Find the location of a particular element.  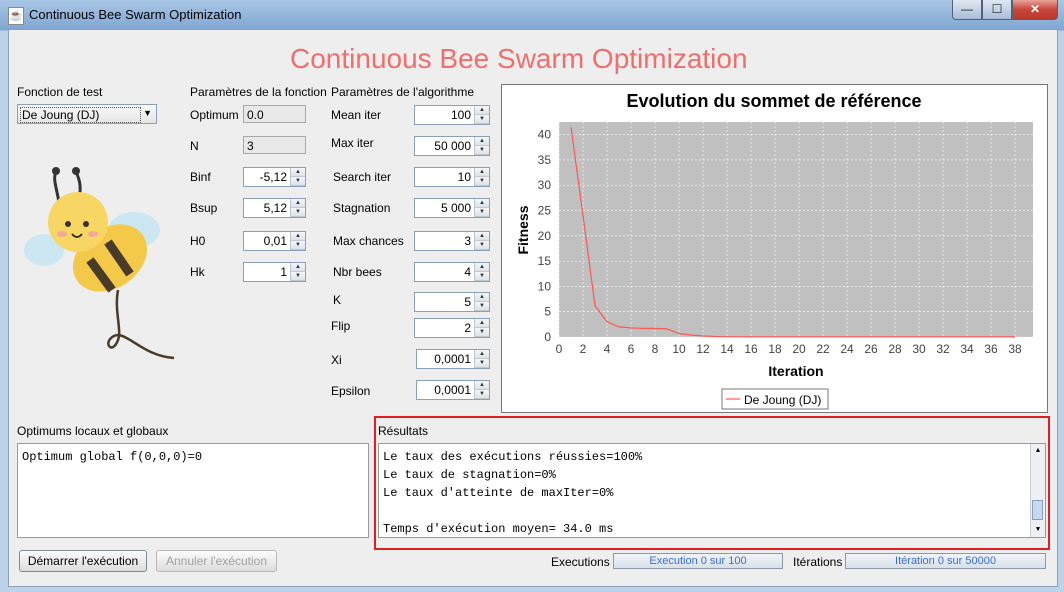

xi-label: Xi is located at coordinates (336, 360).